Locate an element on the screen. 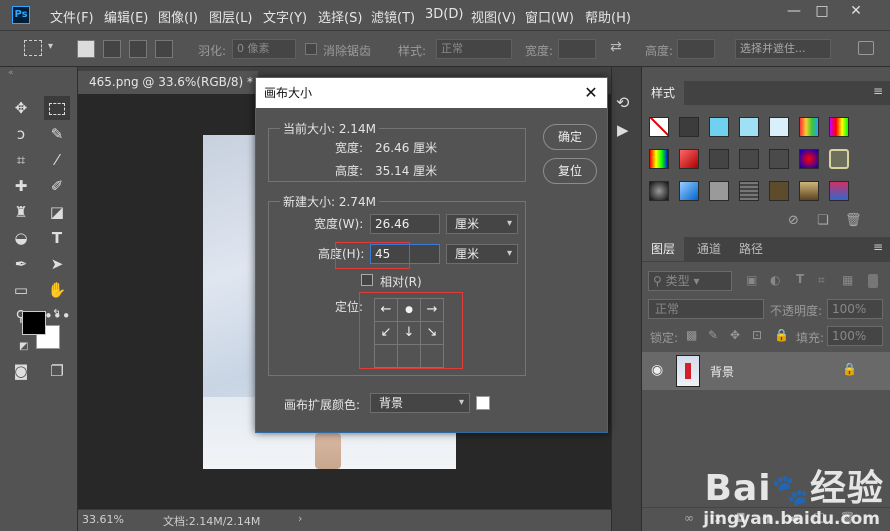  add-selection-icon is located at coordinates (112, 49).